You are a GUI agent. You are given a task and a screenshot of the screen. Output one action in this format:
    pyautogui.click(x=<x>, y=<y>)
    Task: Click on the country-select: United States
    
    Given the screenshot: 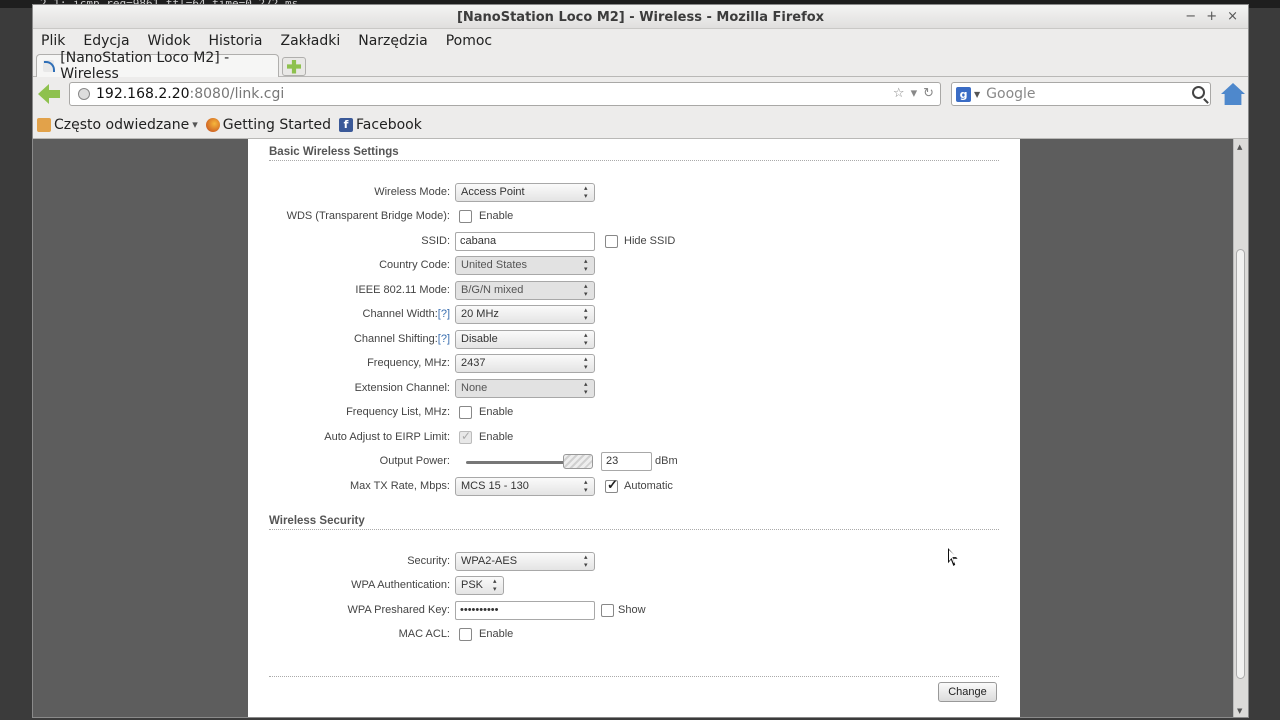 What is the action you would take?
    pyautogui.click(x=525, y=265)
    